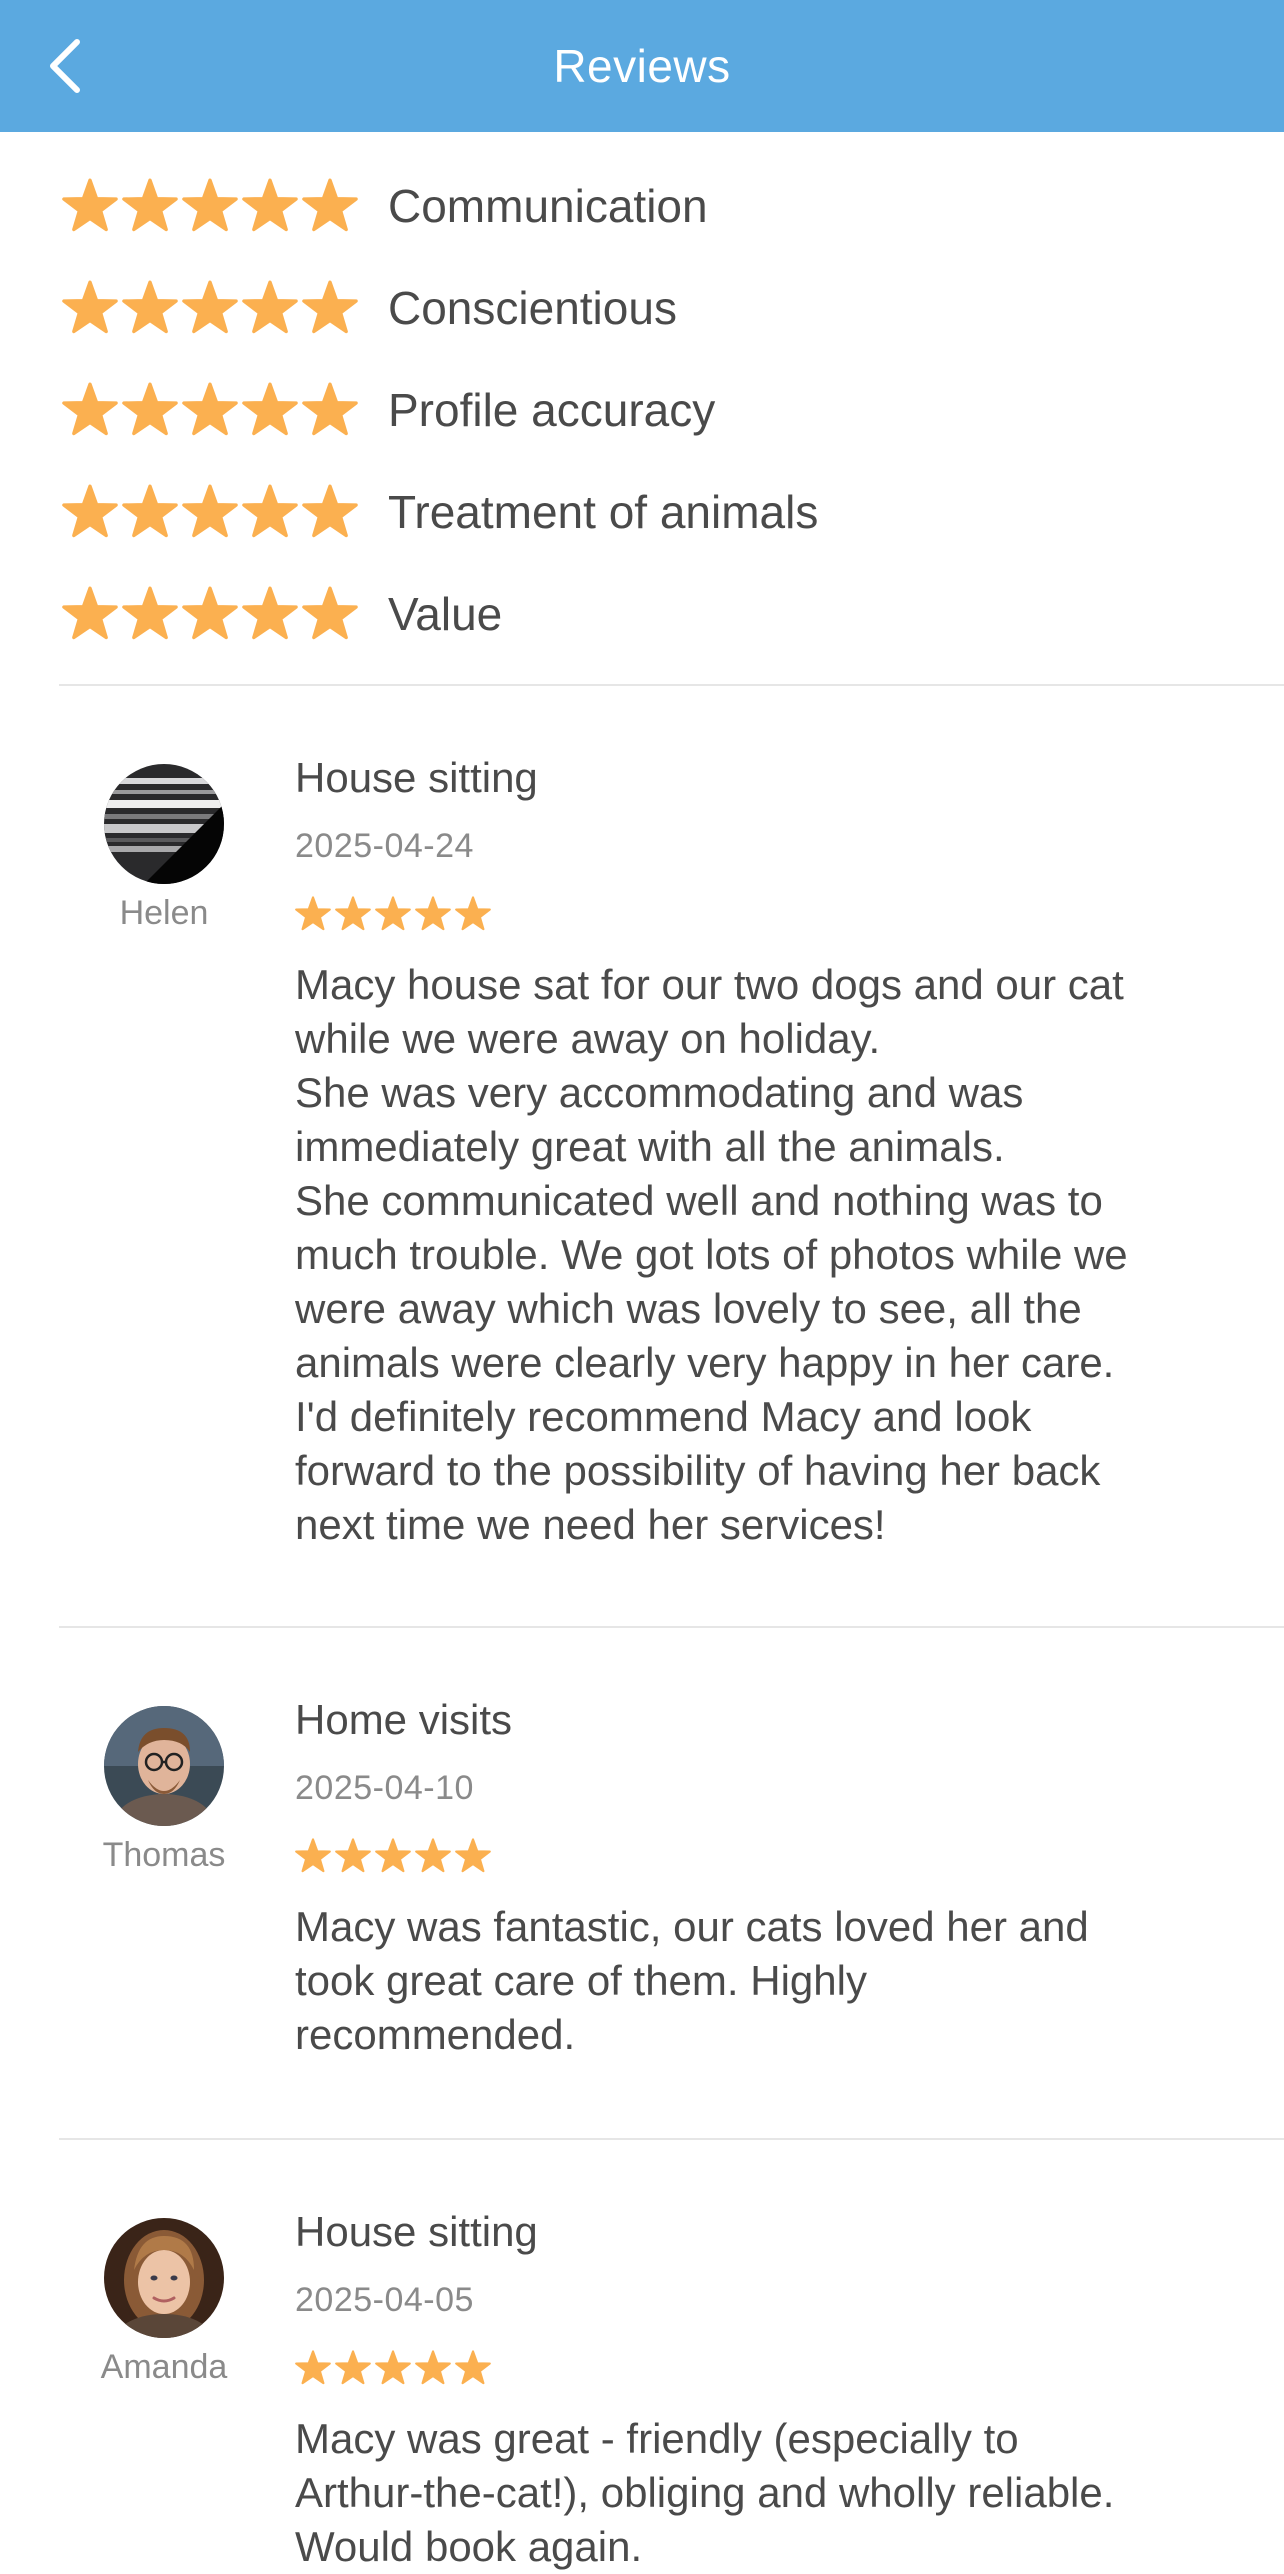  What do you see at coordinates (369, 308) in the screenshot?
I see `rating-row-conscientious: Conscientious` at bounding box center [369, 308].